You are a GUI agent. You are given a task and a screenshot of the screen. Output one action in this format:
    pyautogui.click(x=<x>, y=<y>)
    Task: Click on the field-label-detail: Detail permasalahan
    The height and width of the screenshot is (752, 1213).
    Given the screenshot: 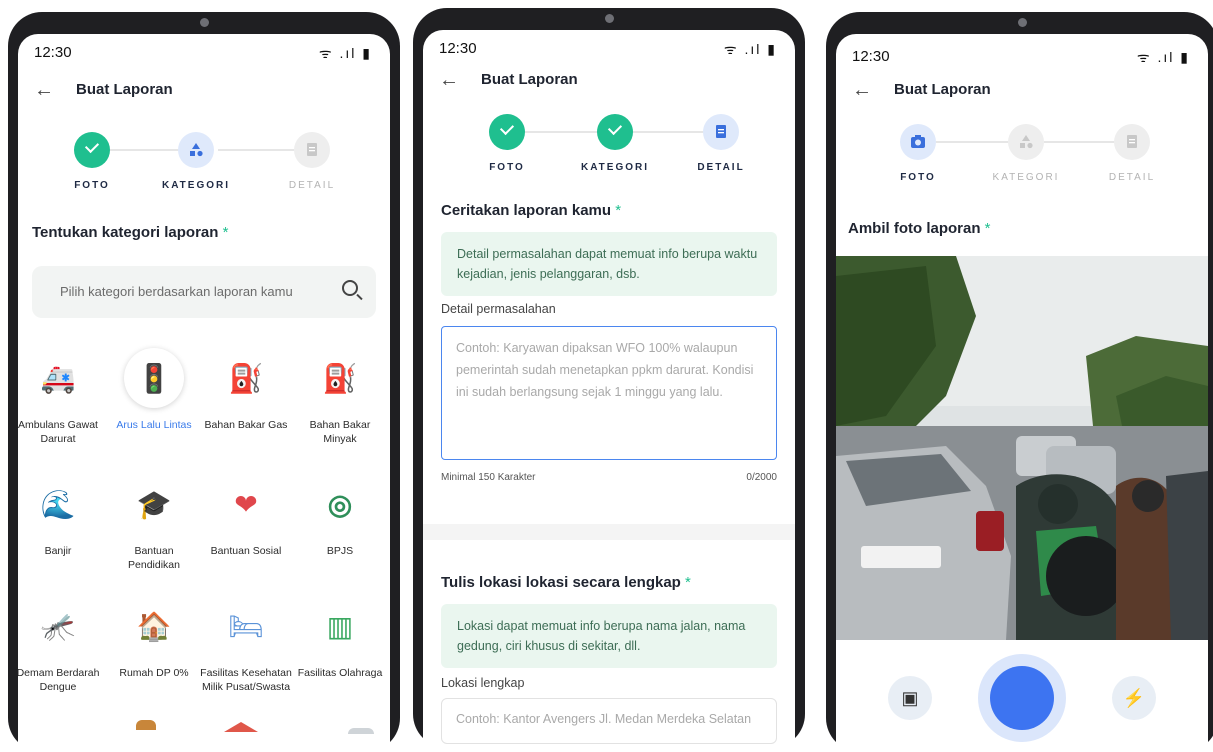 What is the action you would take?
    pyautogui.click(x=498, y=309)
    